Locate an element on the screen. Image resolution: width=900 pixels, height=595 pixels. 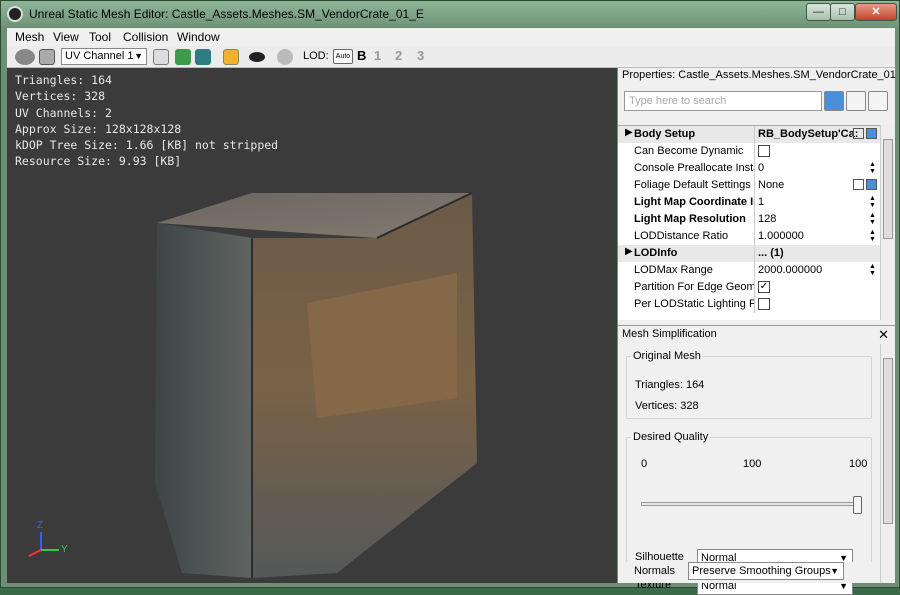
property-name: Per LODStatic Lighting For I is located at coordinates (694, 304).